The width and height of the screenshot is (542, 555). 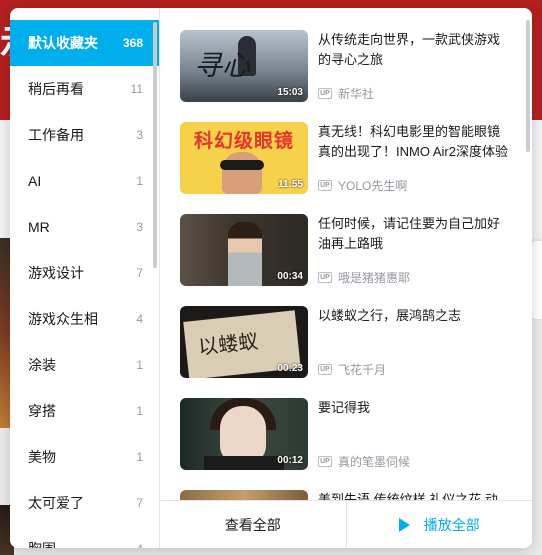 I want to click on video-item: 以蝼蚁 00:23 以蝼蚁之行，展鸿鹄之志 UP 飞花千月, so click(x=345, y=342).